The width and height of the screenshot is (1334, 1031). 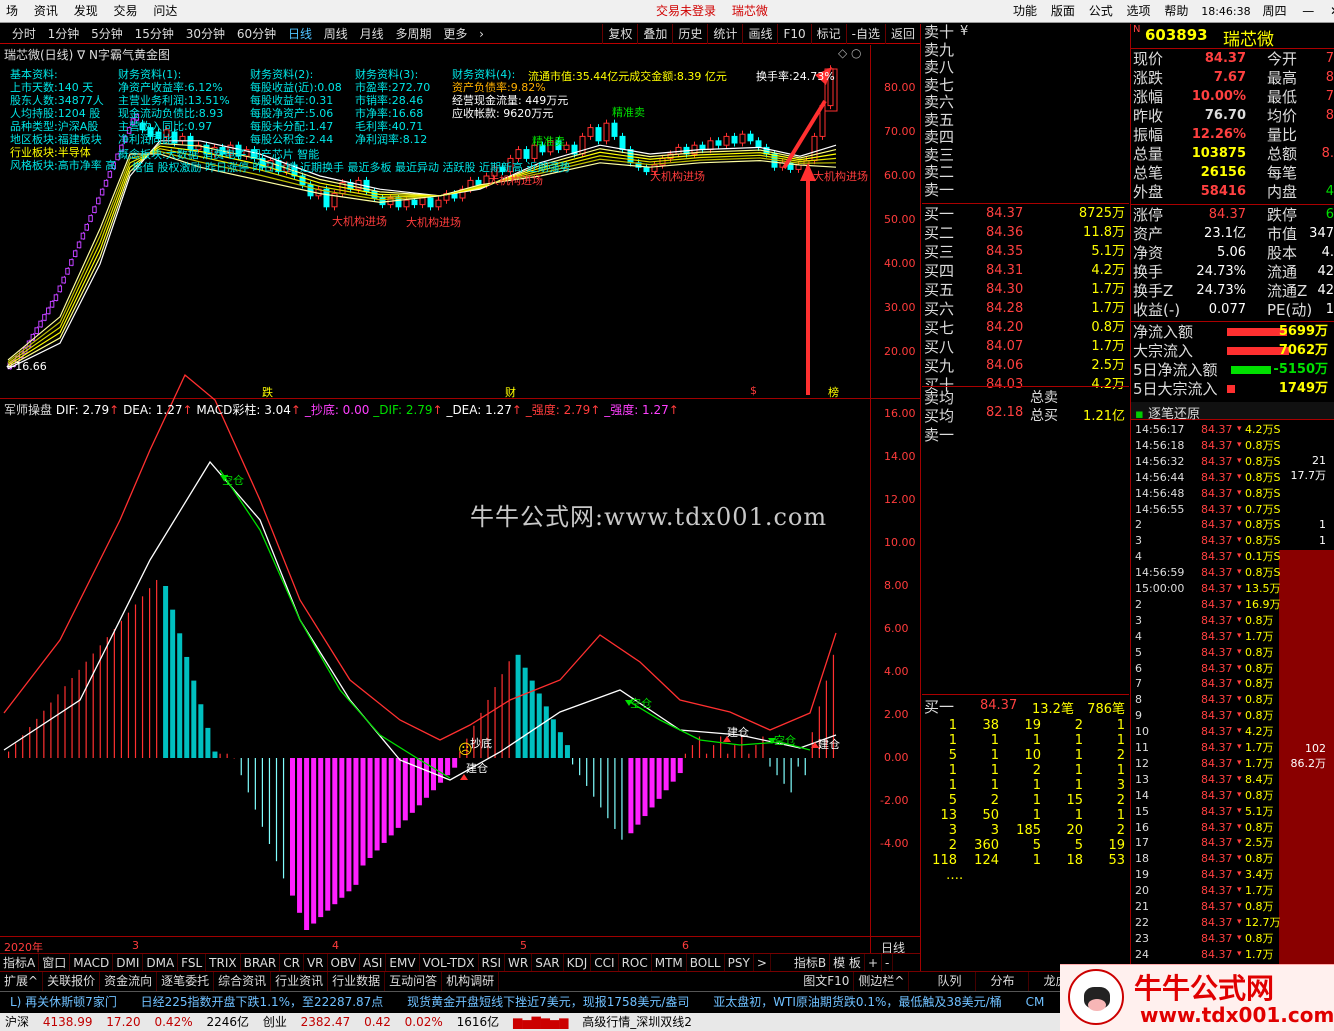 I want to click on buy-level-price: 84.20, so click(x=1004, y=328).